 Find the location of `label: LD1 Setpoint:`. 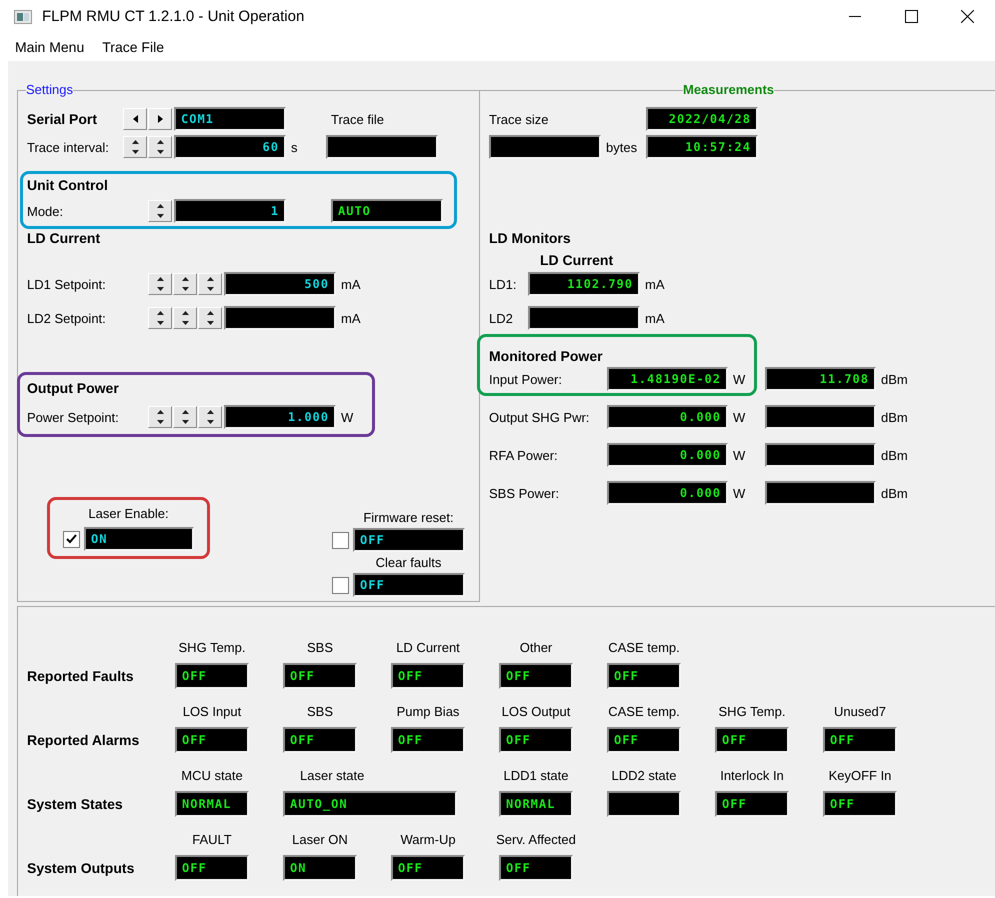

label: LD1 Setpoint: is located at coordinates (67, 284).